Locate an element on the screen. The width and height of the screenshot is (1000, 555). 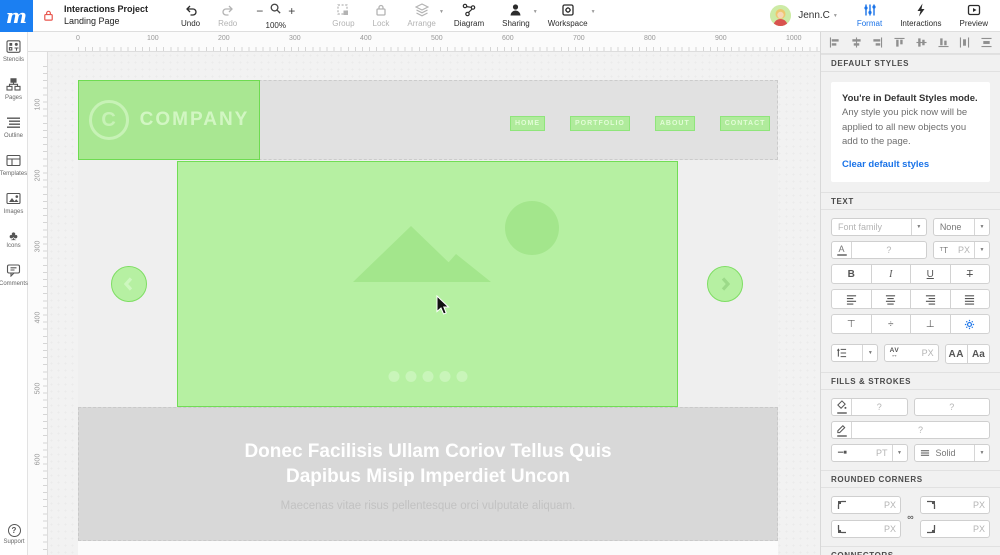
wireframe-heading-line2: Dapibus Misip Imperdiet Uncon is located at coordinates (428, 476).